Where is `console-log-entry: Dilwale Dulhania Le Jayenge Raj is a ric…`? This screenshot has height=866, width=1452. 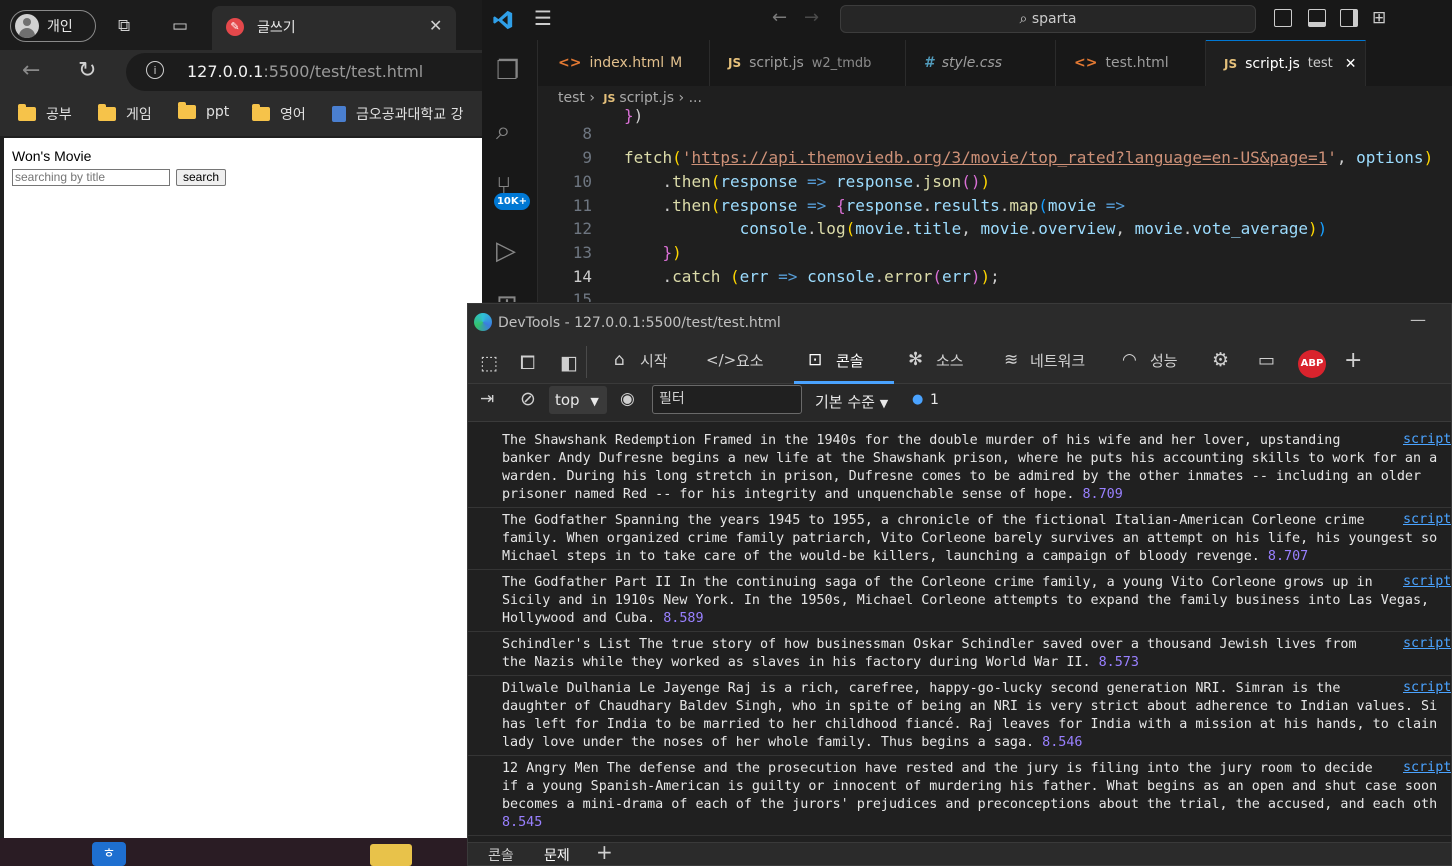 console-log-entry: Dilwale Dulhania Le Jayenge Raj is a ric… is located at coordinates (969, 716).